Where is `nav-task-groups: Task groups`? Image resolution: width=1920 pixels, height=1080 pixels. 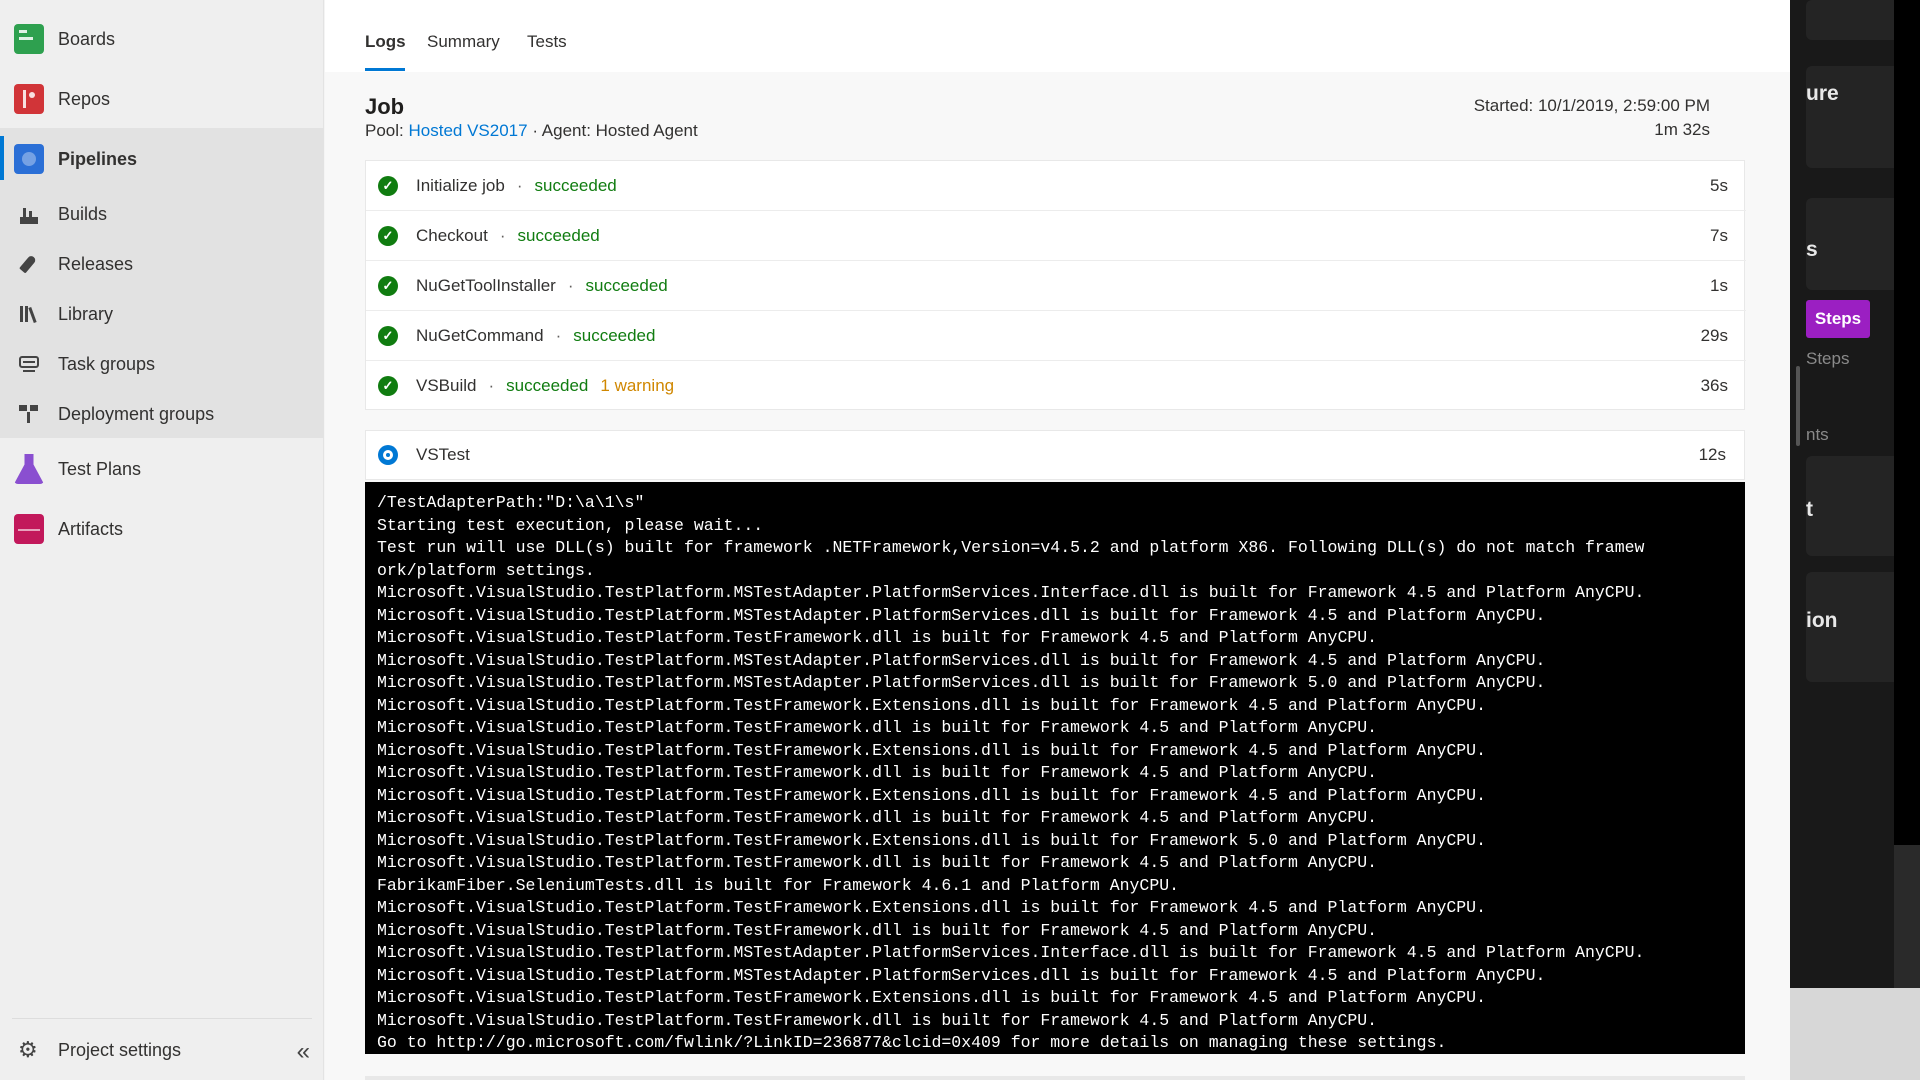
nav-task-groups: Task groups is located at coordinates (162, 364).